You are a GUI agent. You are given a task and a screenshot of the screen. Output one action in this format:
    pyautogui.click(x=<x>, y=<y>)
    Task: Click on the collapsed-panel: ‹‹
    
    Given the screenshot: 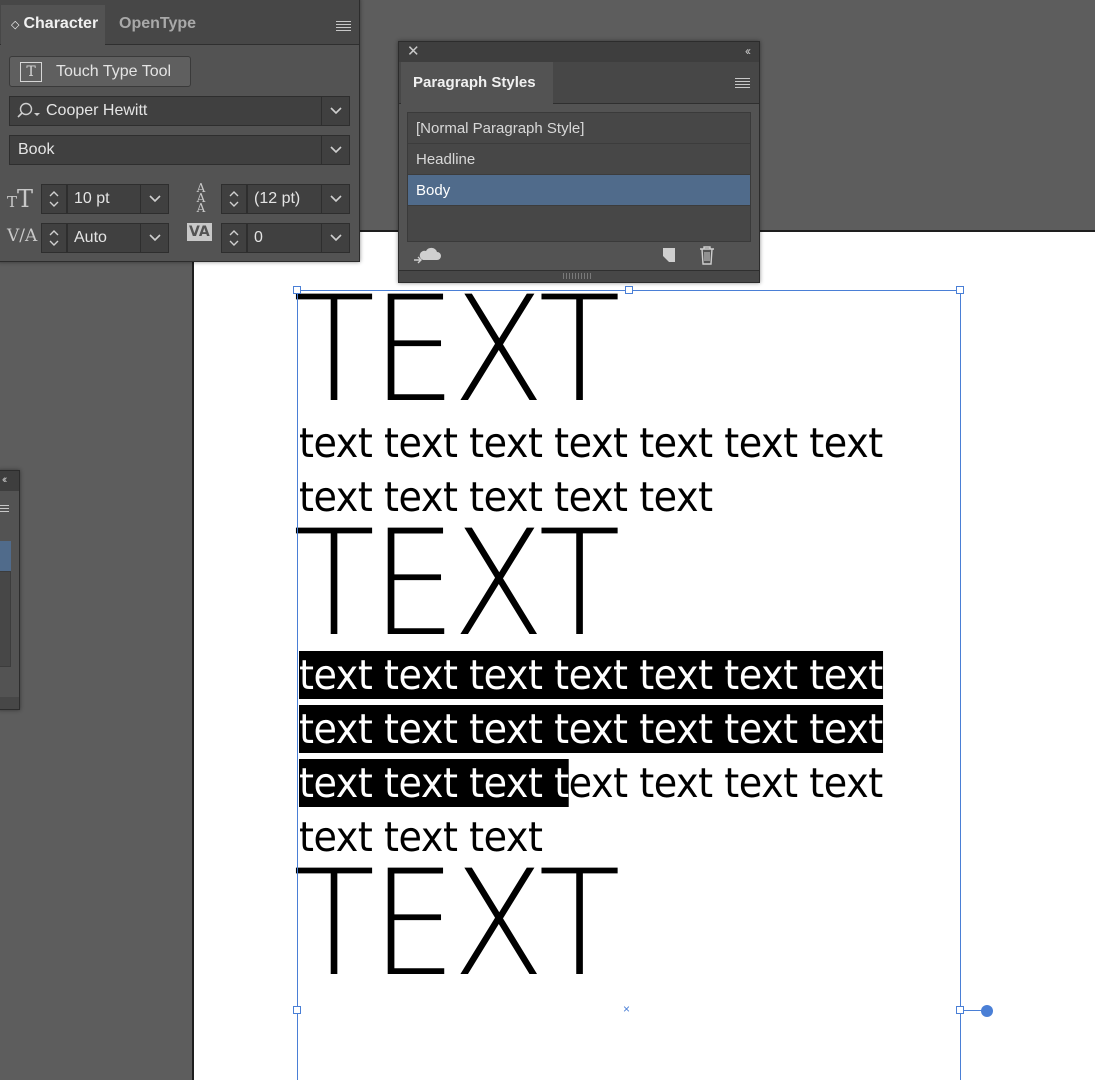 What is the action you would take?
    pyautogui.click(x=10, y=590)
    